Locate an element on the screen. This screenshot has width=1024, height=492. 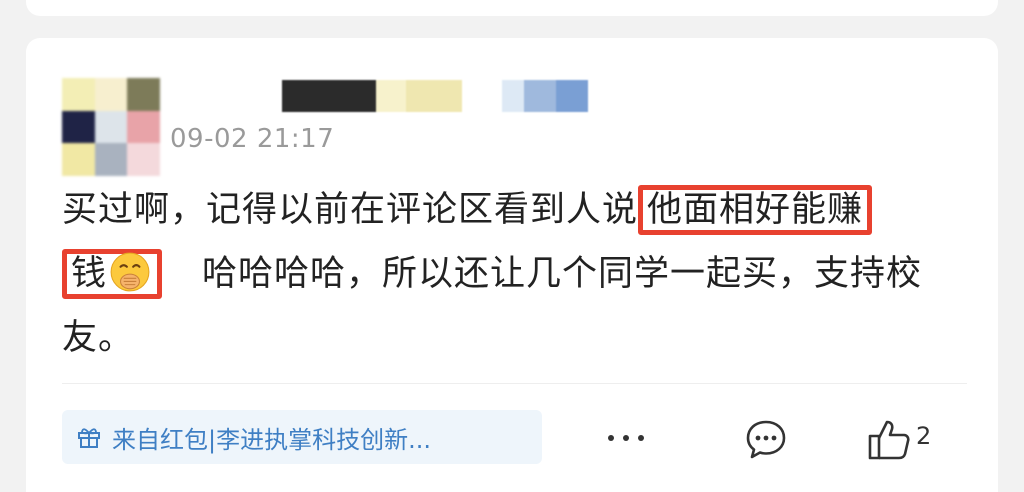
username is located at coordinates (435, 96).